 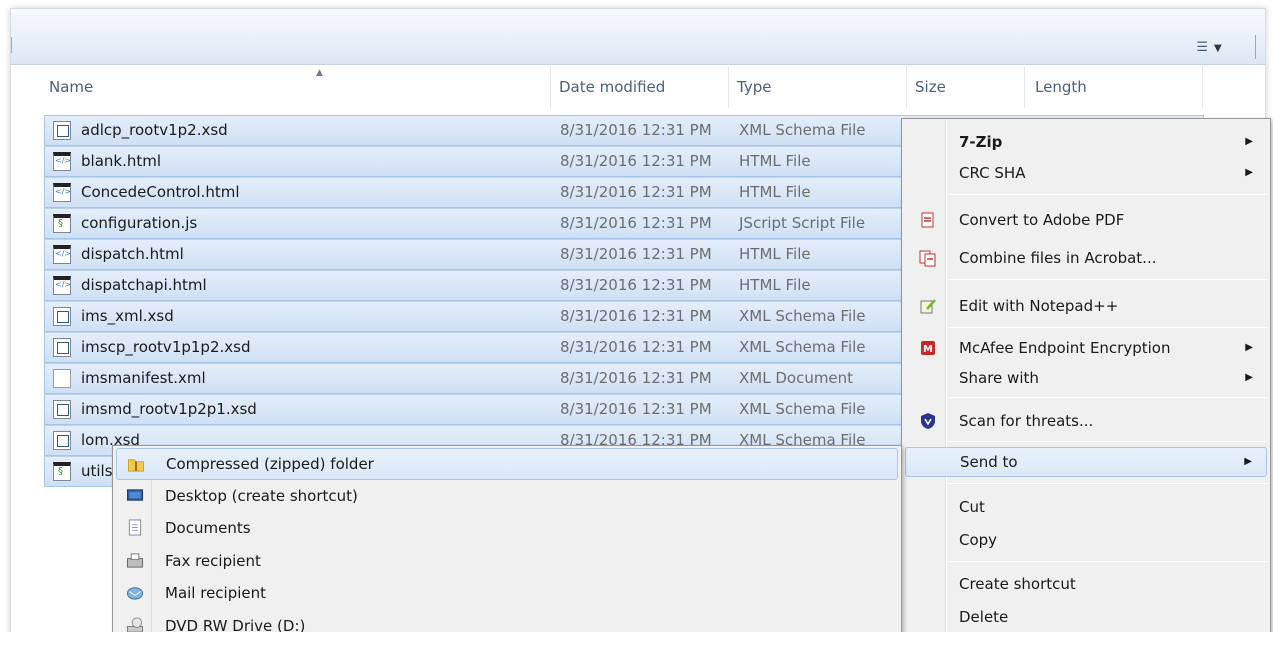 What do you see at coordinates (507, 561) in the screenshot?
I see `send-to-fax: Fax recipient` at bounding box center [507, 561].